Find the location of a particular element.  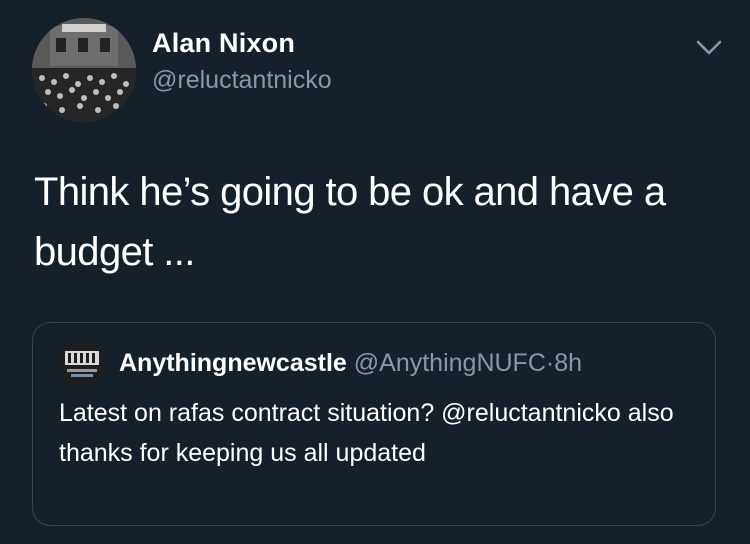

avatar is located at coordinates (84, 70).